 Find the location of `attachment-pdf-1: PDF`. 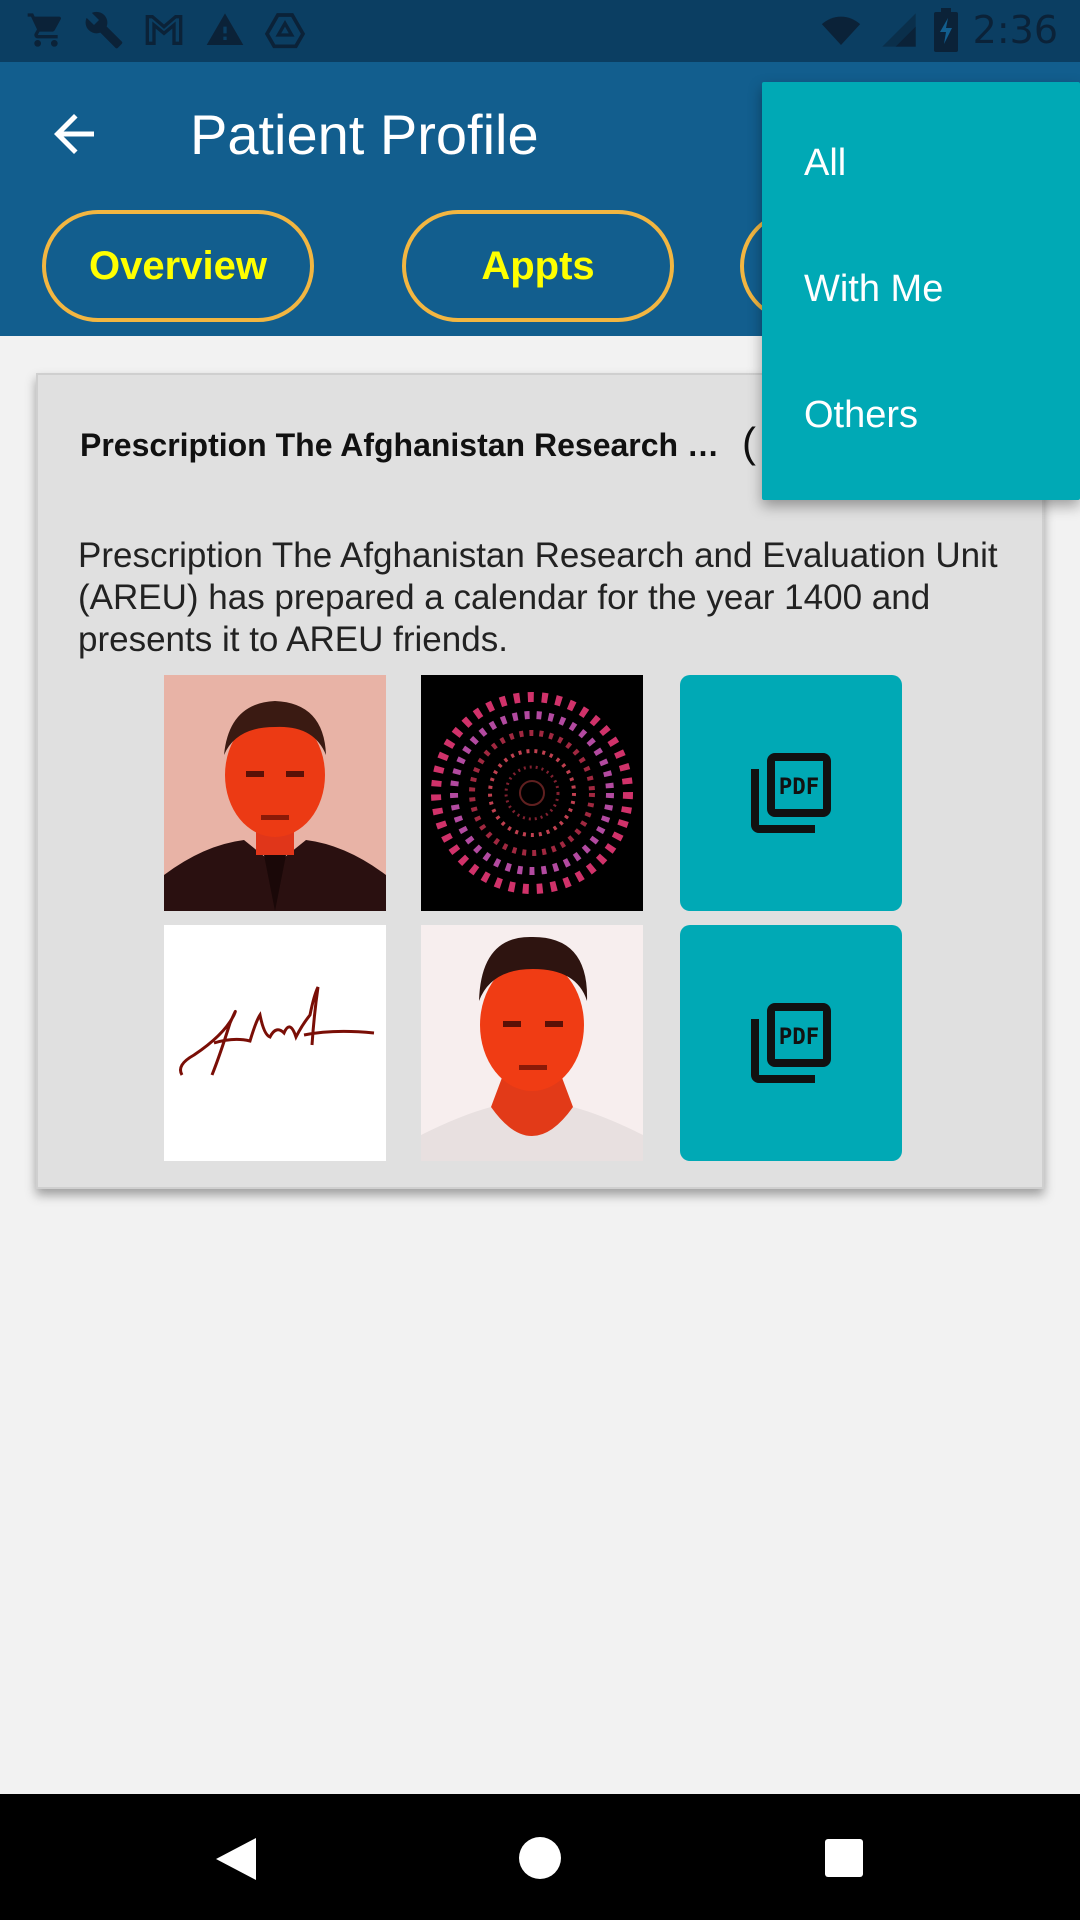

attachment-pdf-1: PDF is located at coordinates (791, 793).